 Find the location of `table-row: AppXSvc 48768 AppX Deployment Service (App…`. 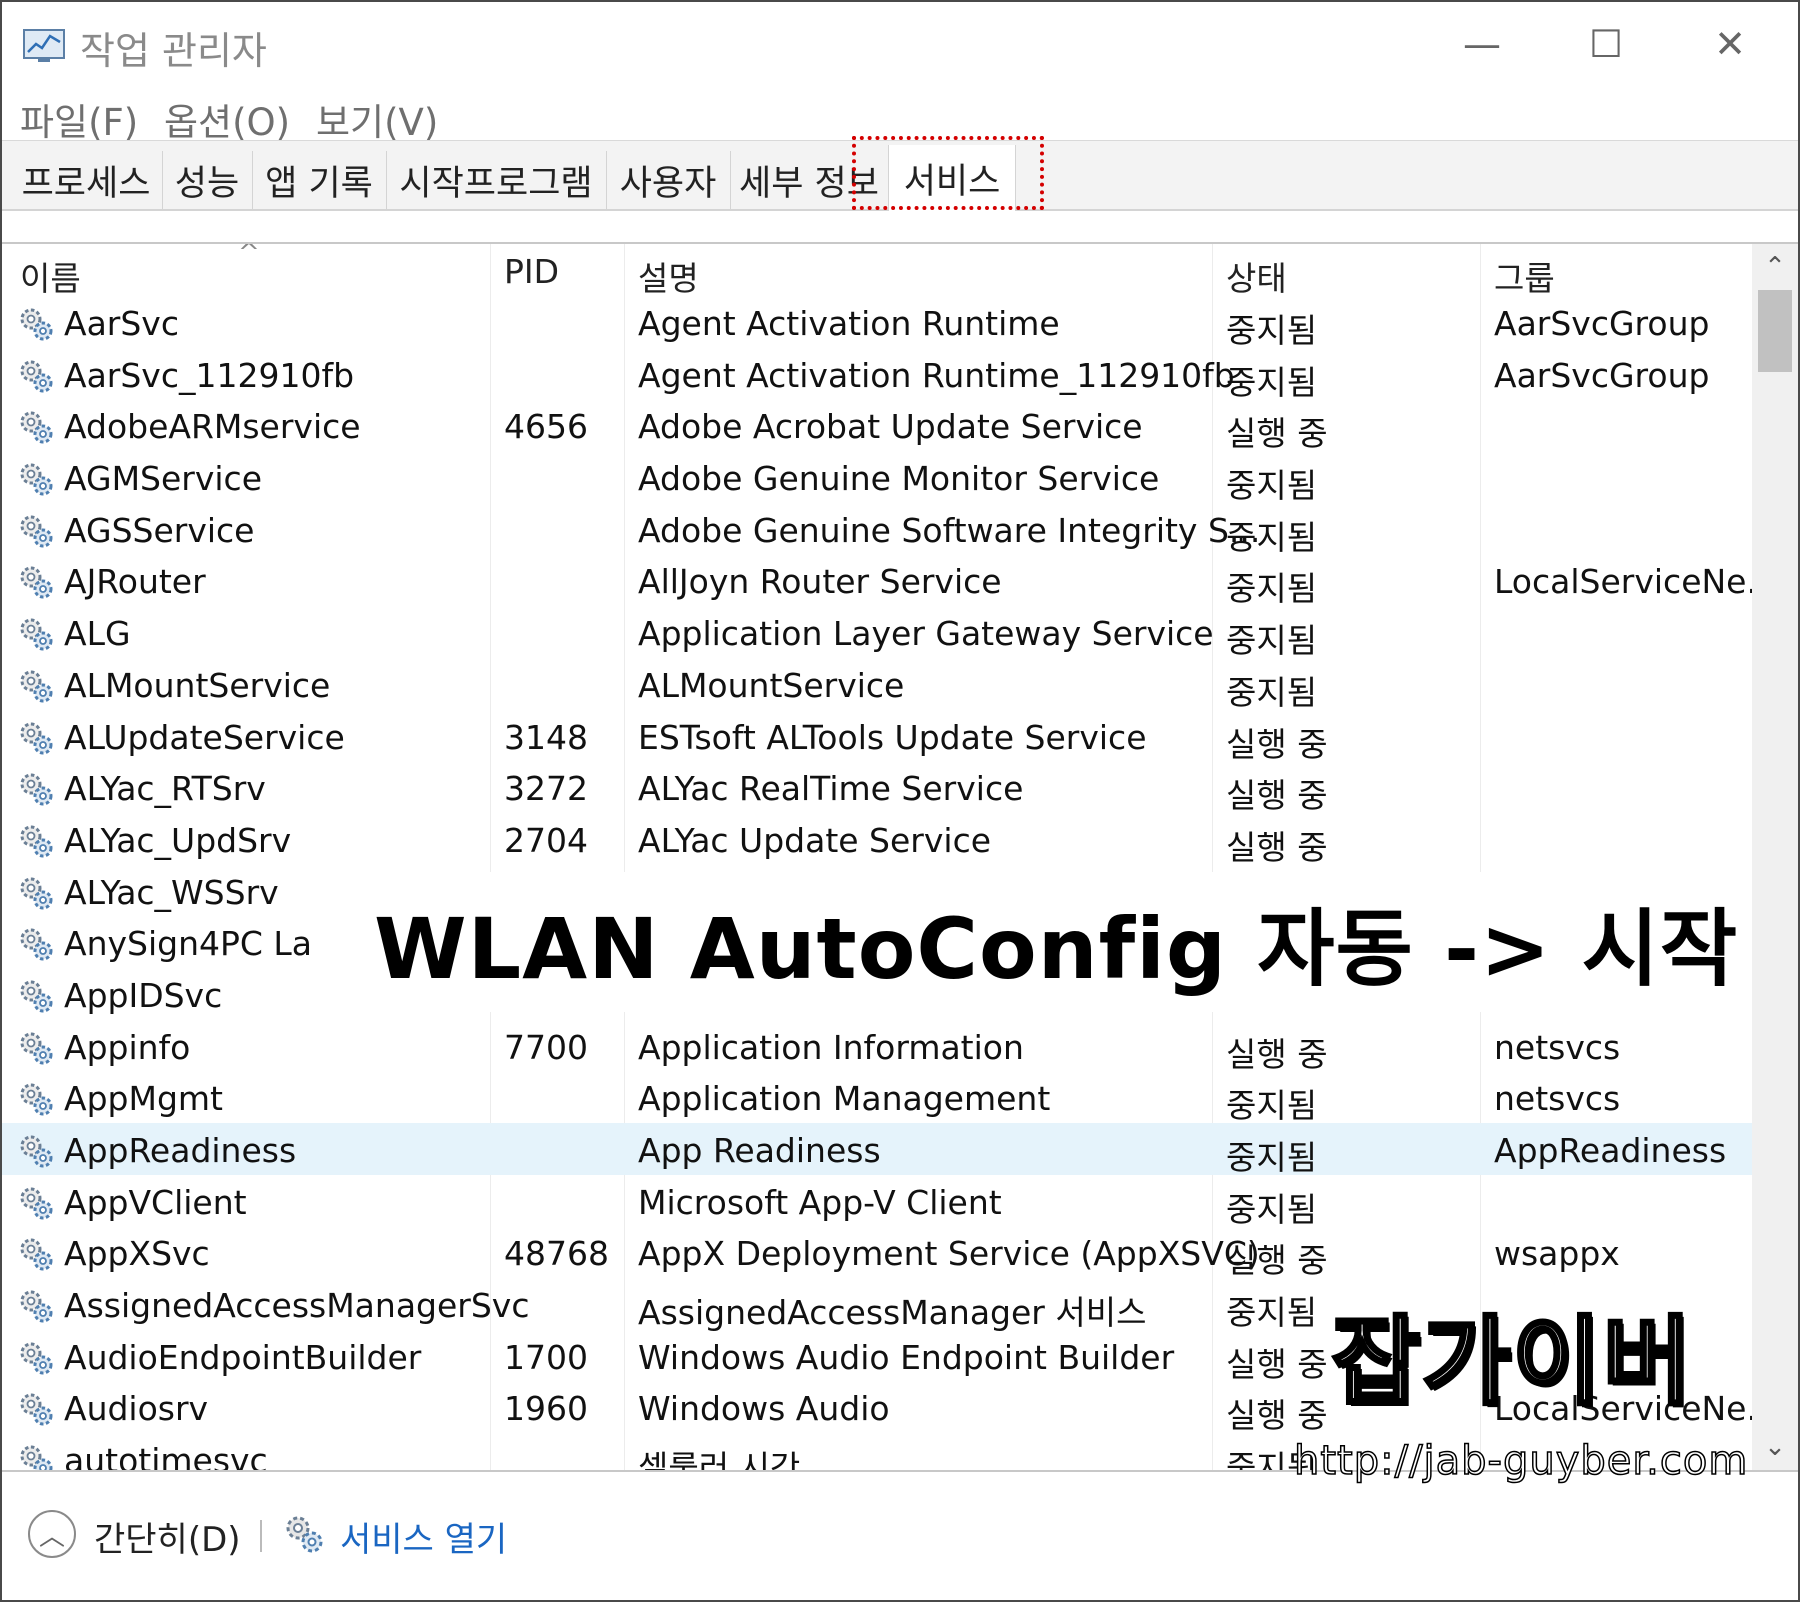

table-row: AppXSvc 48768 AppX Deployment Service (App… is located at coordinates (877, 1253).